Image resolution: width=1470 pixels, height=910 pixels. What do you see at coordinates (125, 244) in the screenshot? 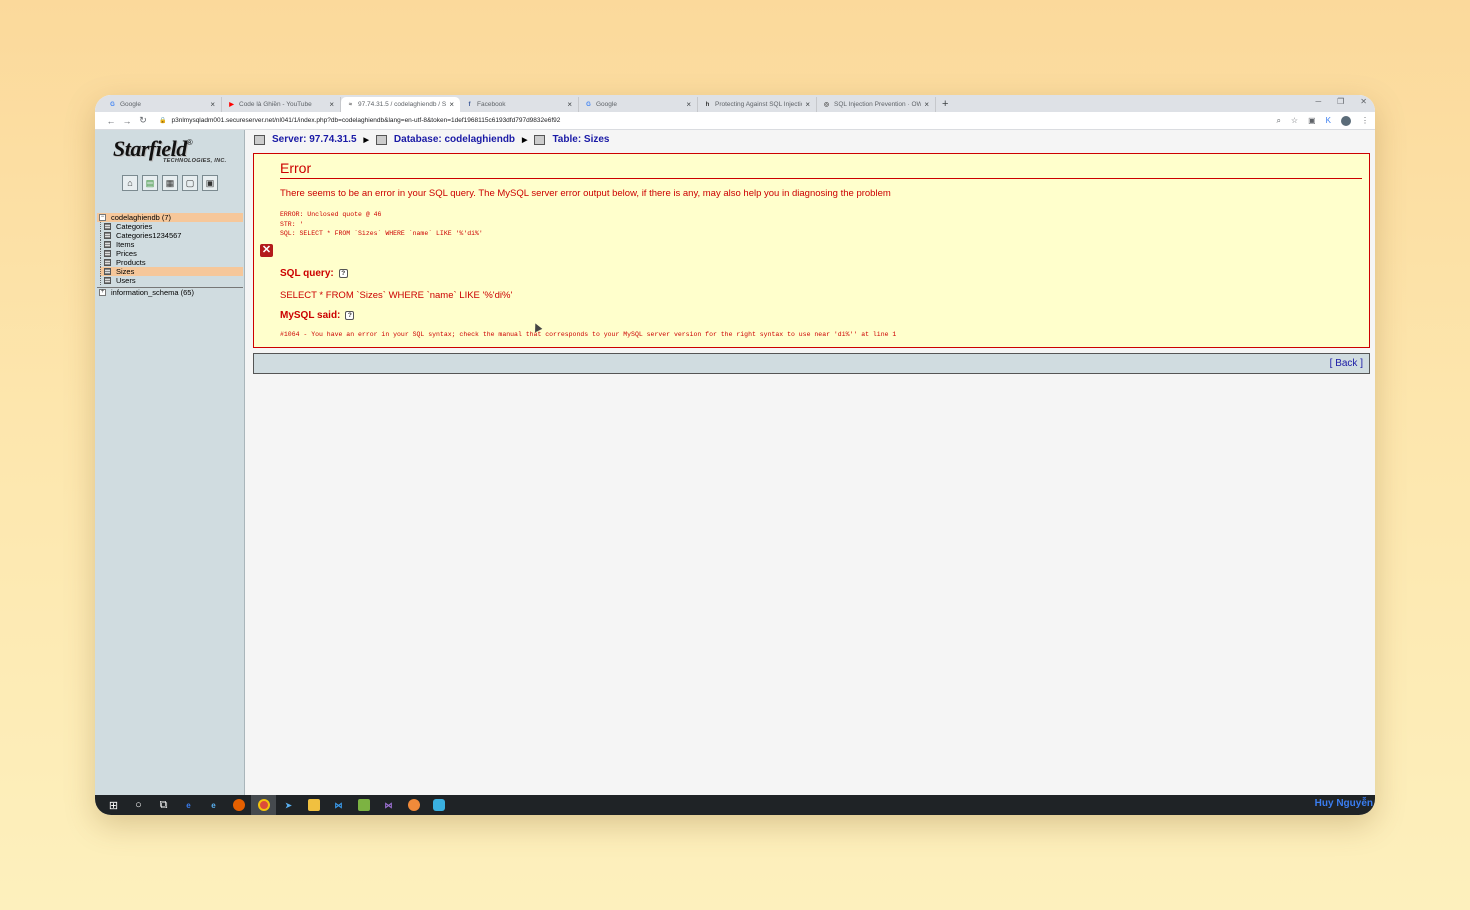
I see `table-label: Items` at bounding box center [125, 244].